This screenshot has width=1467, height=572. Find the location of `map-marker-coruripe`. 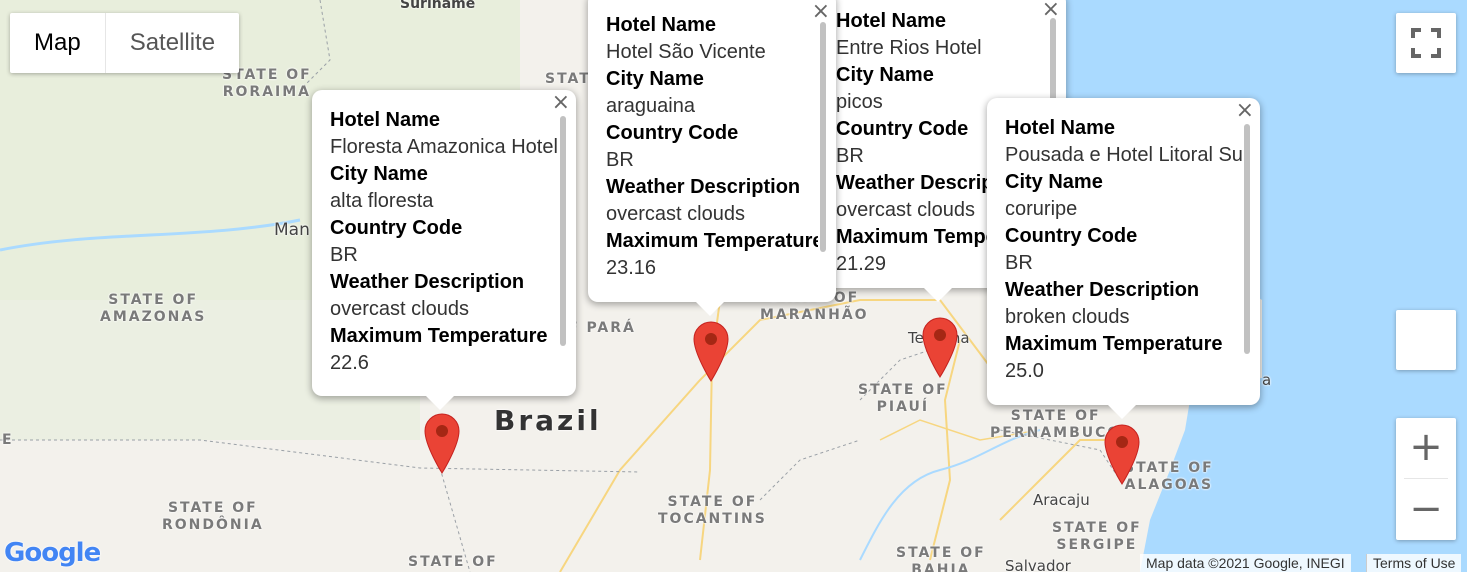

map-marker-coruripe is located at coordinates (1122, 454).